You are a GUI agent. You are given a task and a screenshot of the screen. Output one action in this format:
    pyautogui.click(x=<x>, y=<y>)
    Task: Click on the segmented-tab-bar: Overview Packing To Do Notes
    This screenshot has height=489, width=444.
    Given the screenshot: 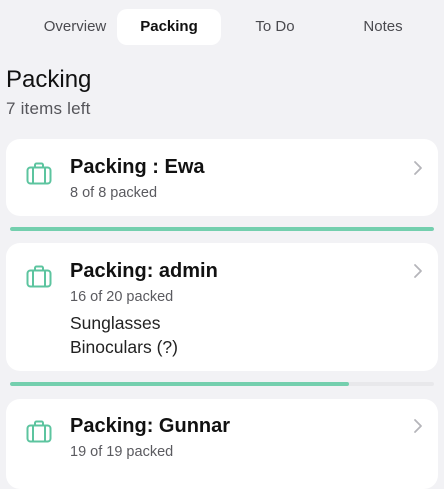 What is the action you would take?
    pyautogui.click(x=222, y=26)
    